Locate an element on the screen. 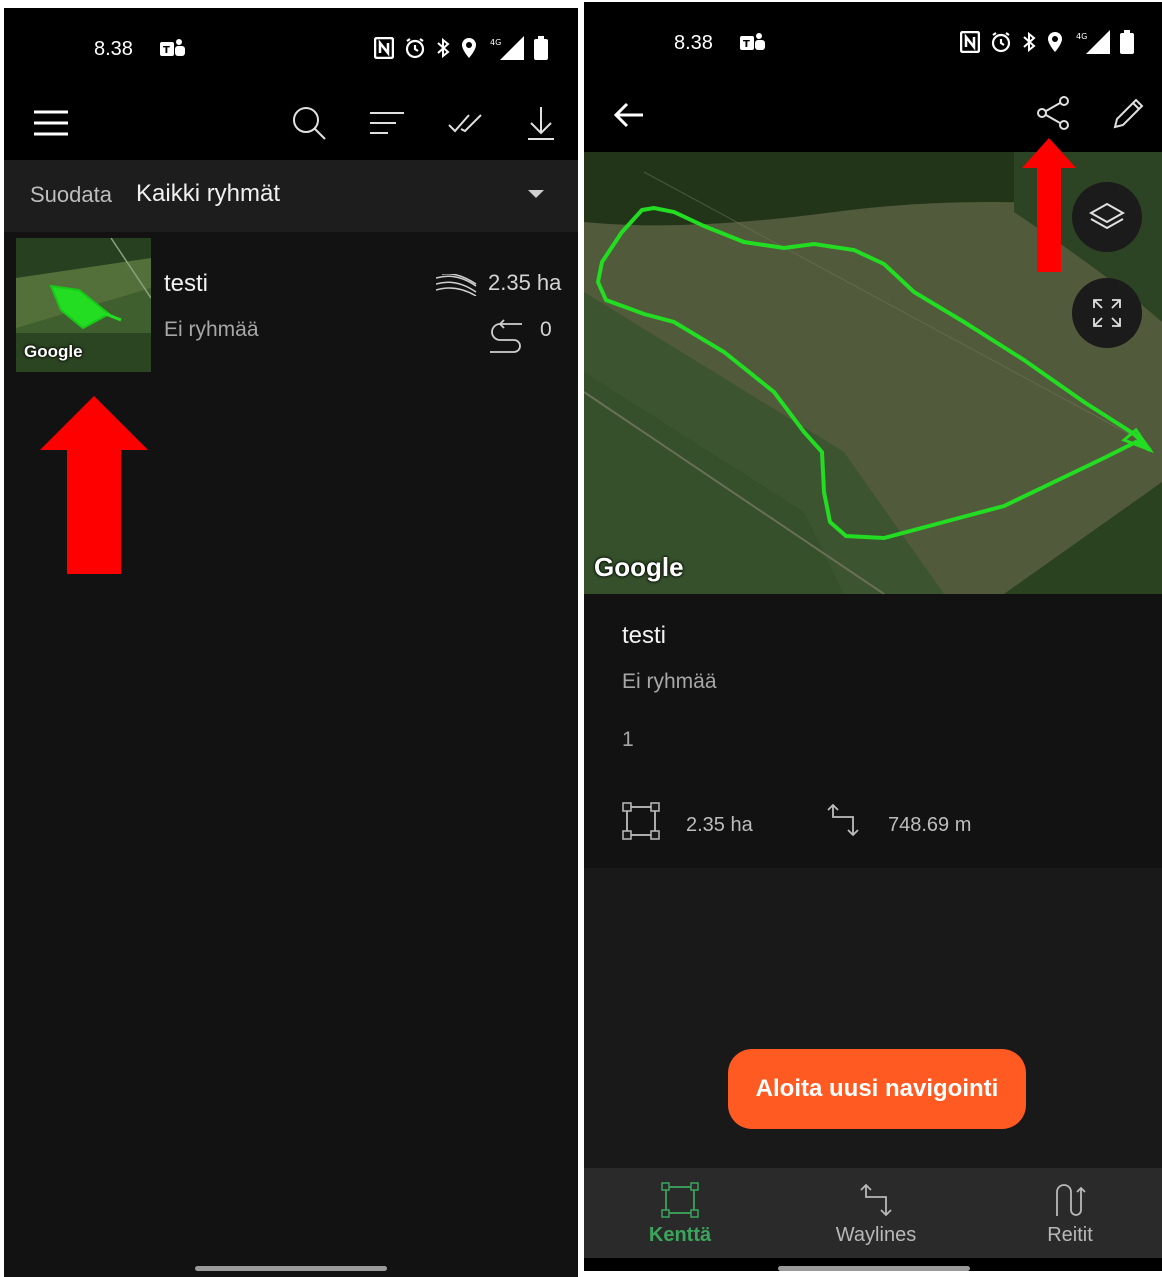  field-list-item: Google testi Ei ryhmää 2.35 ha 0 is located at coordinates (291, 304).